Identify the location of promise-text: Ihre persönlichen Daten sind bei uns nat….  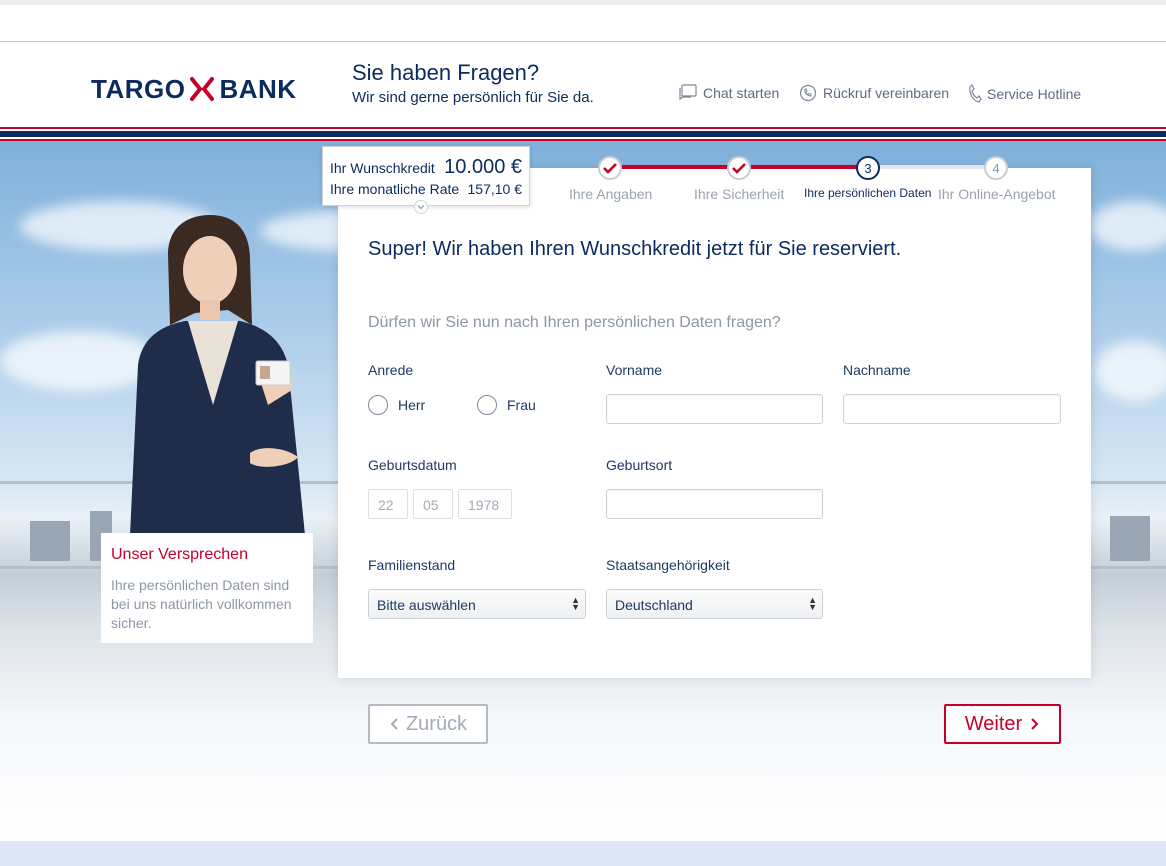
(201, 604).